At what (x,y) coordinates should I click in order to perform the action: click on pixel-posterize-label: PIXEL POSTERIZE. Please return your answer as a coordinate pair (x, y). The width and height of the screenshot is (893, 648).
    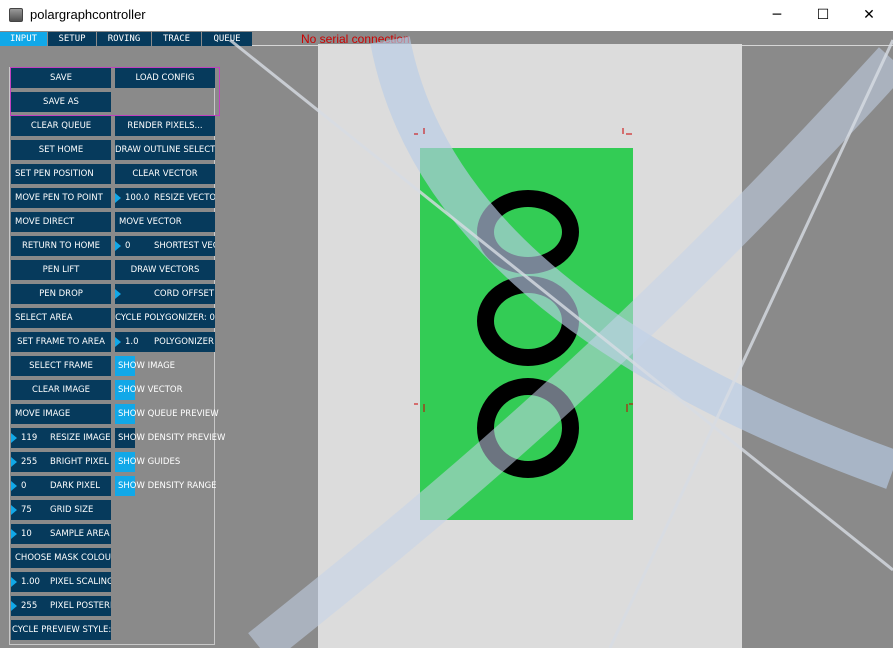
    Looking at the image, I should click on (80, 606).